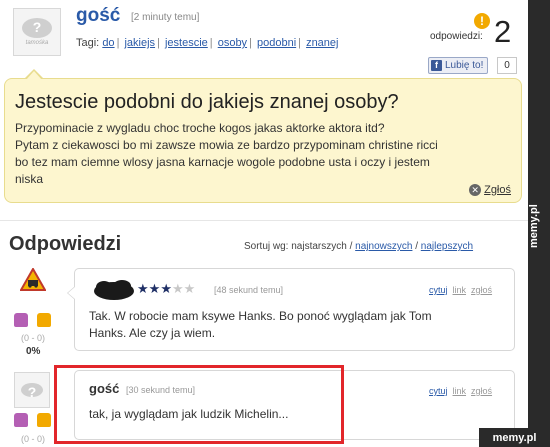  Describe the element at coordinates (249, 290) in the screenshot. I see `answer-time: [48 sekund temu]` at that location.